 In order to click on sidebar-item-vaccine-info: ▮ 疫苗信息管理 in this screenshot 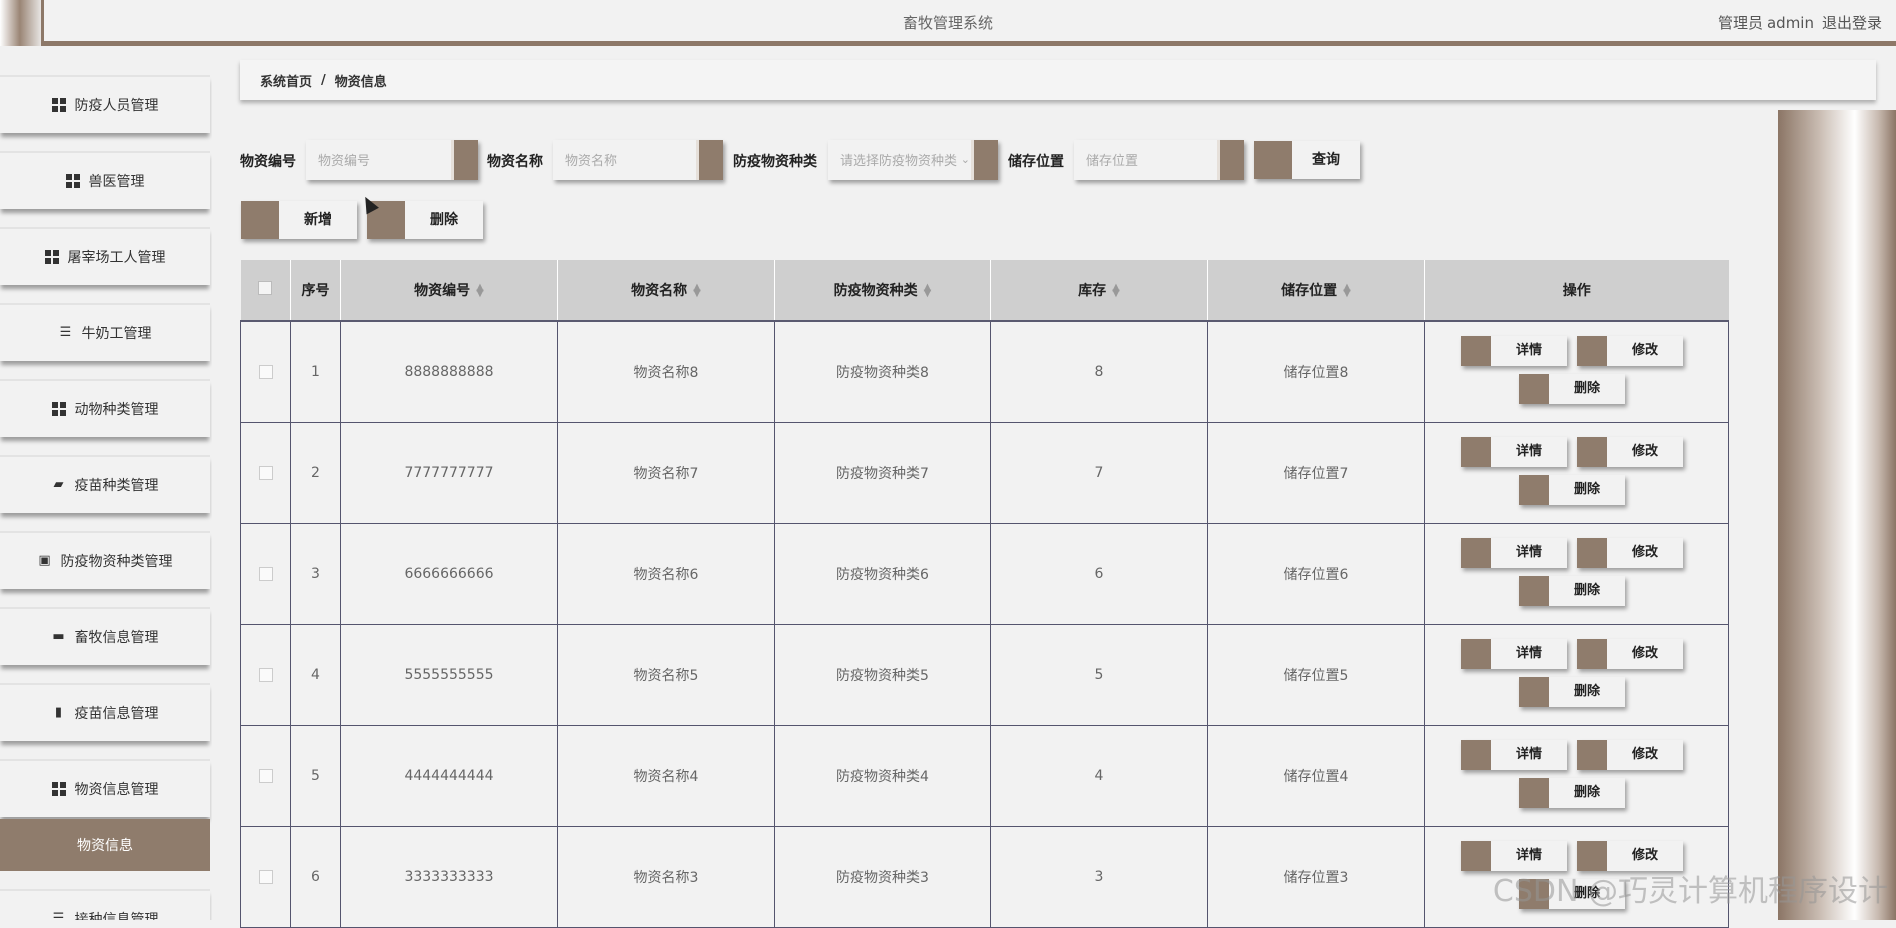, I will do `click(105, 712)`.